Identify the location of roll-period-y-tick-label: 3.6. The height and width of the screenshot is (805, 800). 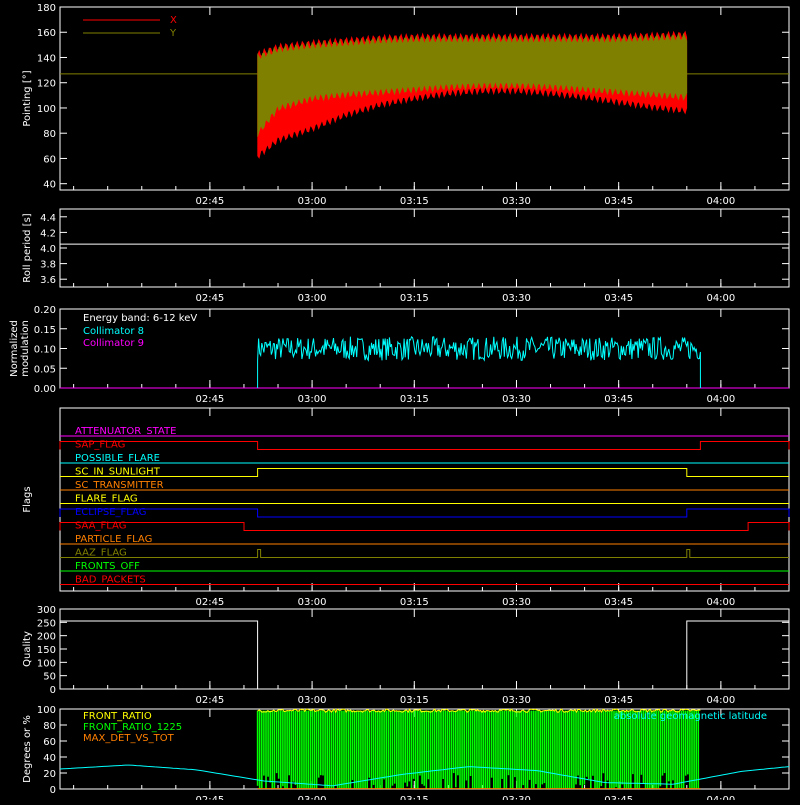
(48, 280).